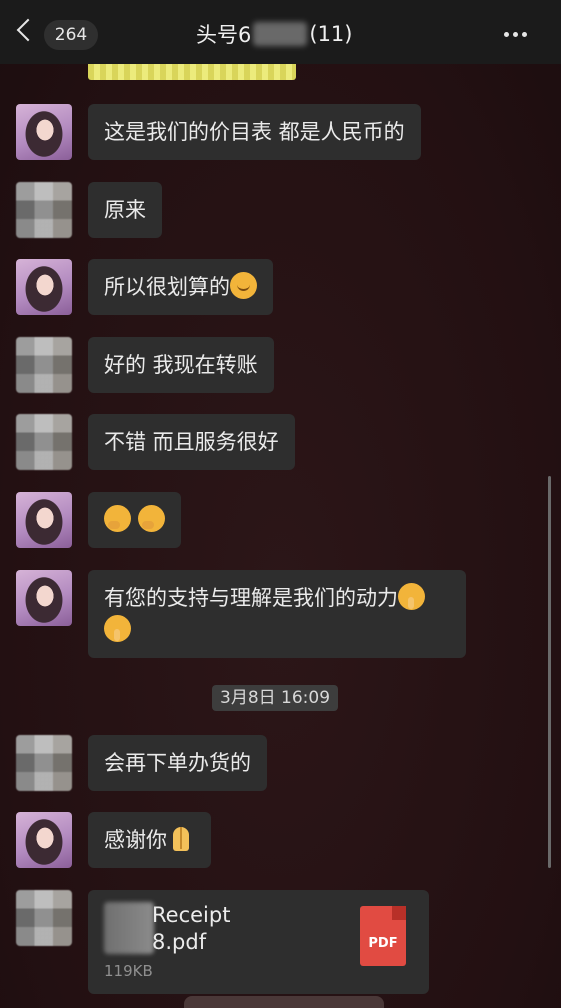 The height and width of the screenshot is (1008, 561). What do you see at coordinates (135, 840) in the screenshot?
I see `message-text: 感谢你` at bounding box center [135, 840].